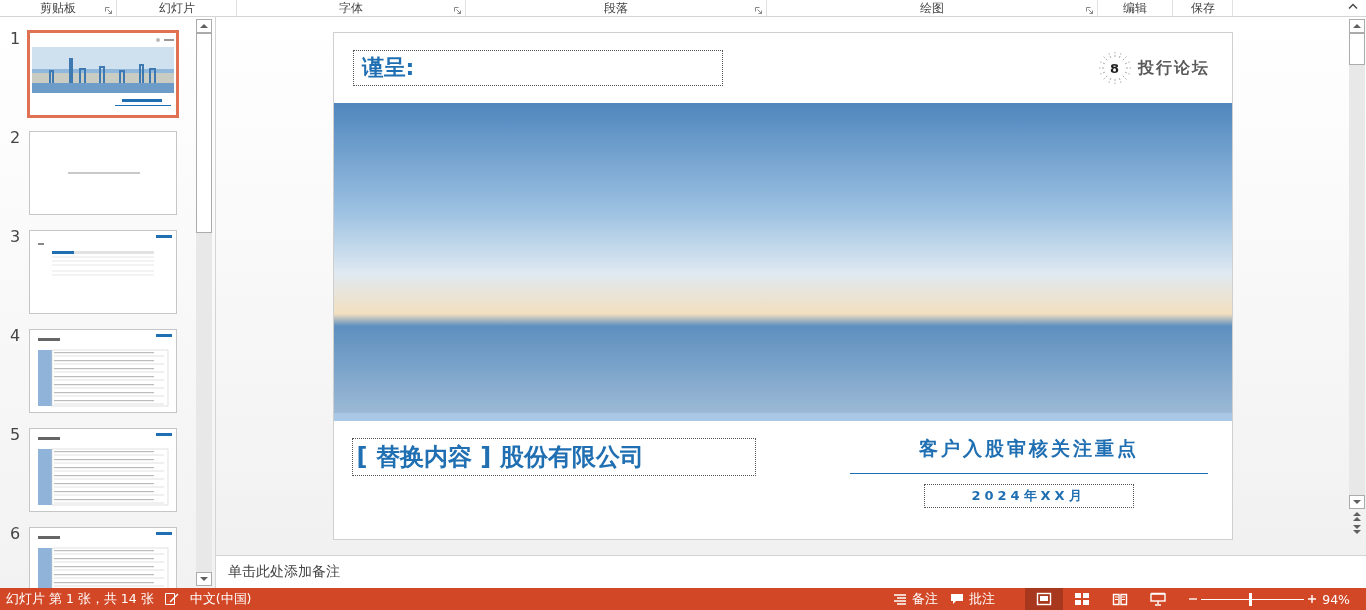 This screenshot has width=1366, height=610. What do you see at coordinates (1336, 599) in the screenshot?
I see `zoom-level-text: 94%` at bounding box center [1336, 599].